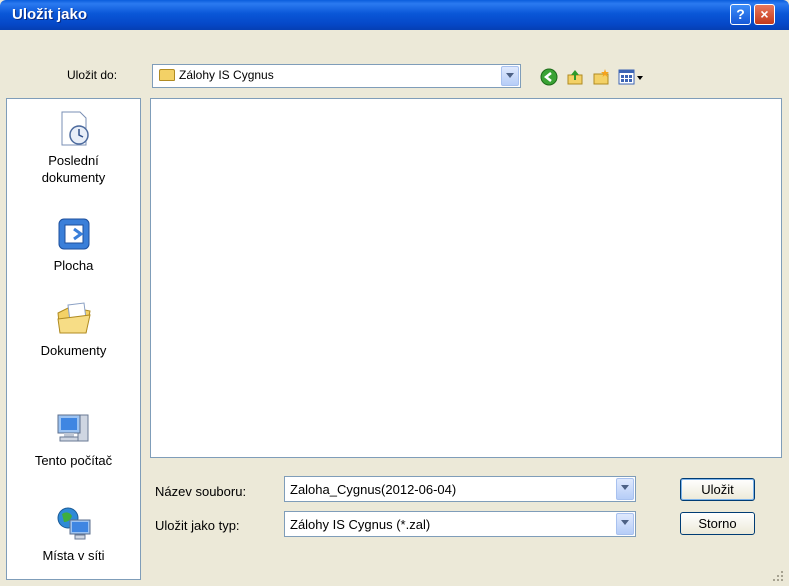  What do you see at coordinates (575, 77) in the screenshot?
I see `up-folder-icon` at bounding box center [575, 77].